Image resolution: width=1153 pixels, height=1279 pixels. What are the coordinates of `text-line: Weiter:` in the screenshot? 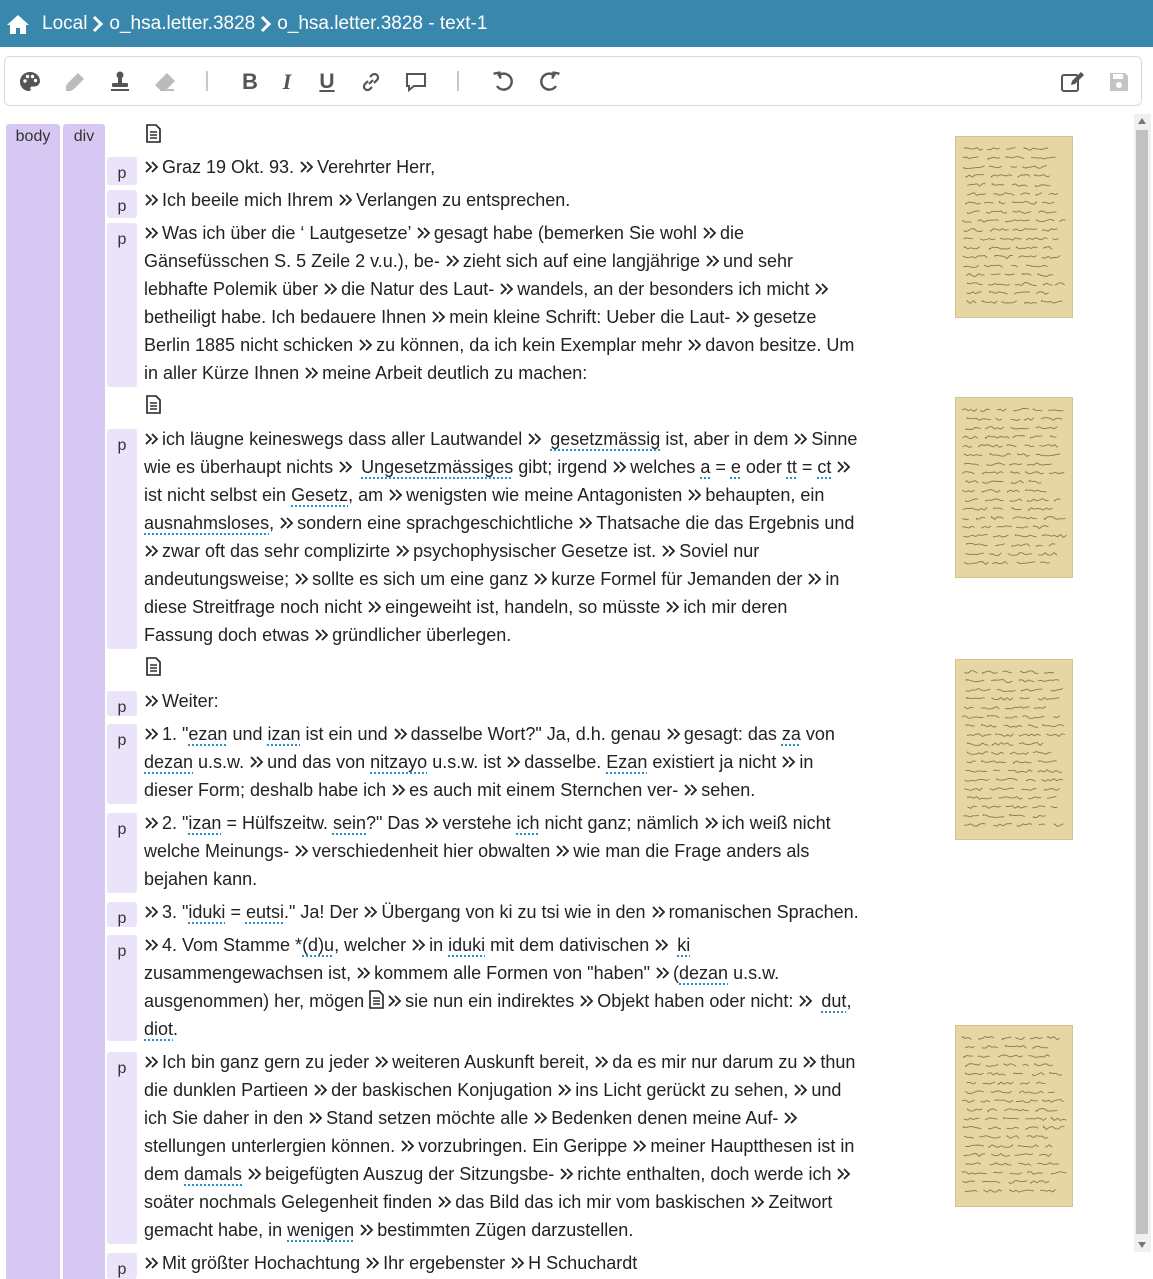 It's located at (181, 701).